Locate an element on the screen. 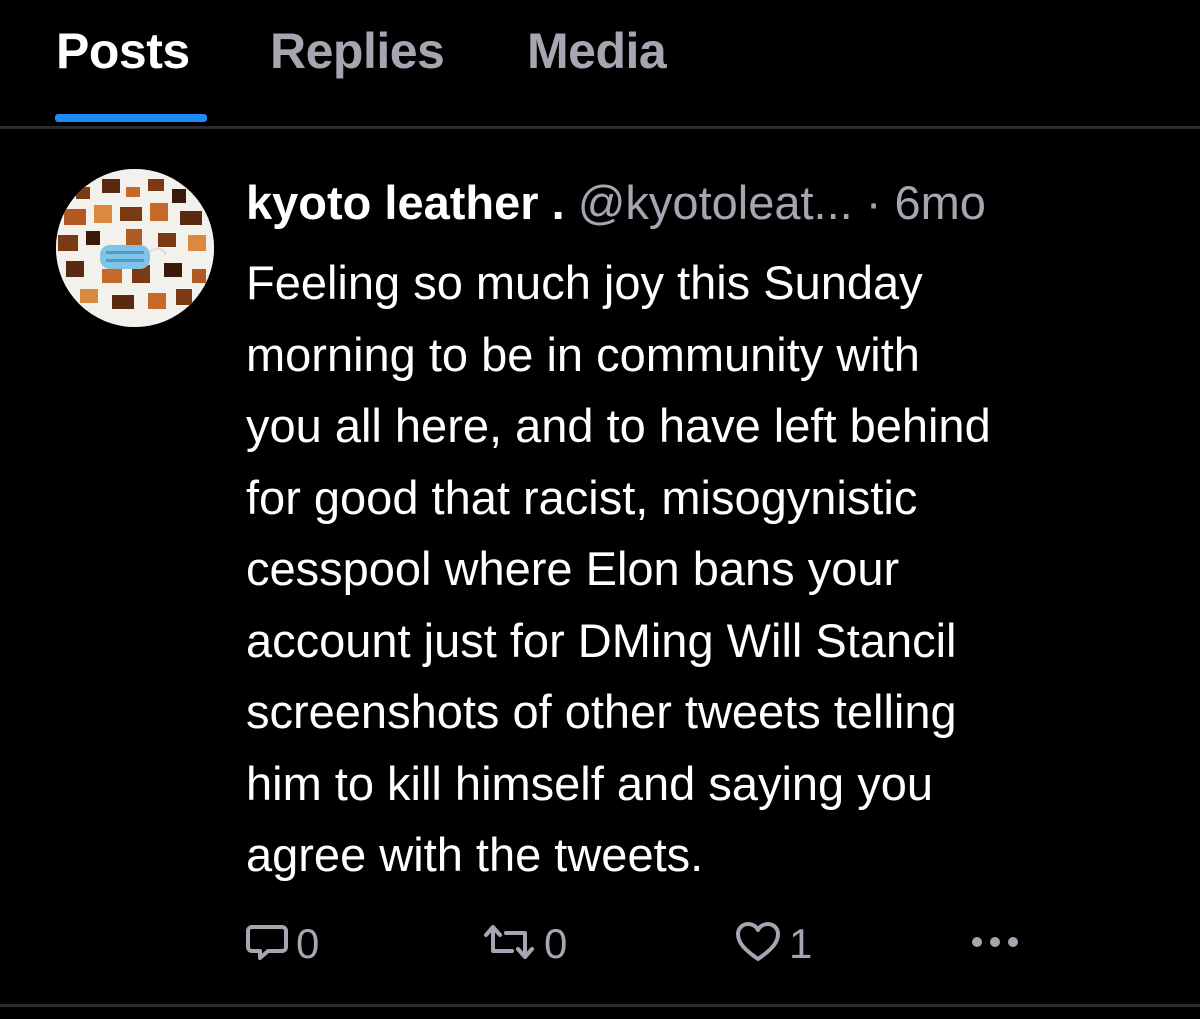 The width and height of the screenshot is (1200, 1019). repost-button: 0 is located at coordinates (523, 944).